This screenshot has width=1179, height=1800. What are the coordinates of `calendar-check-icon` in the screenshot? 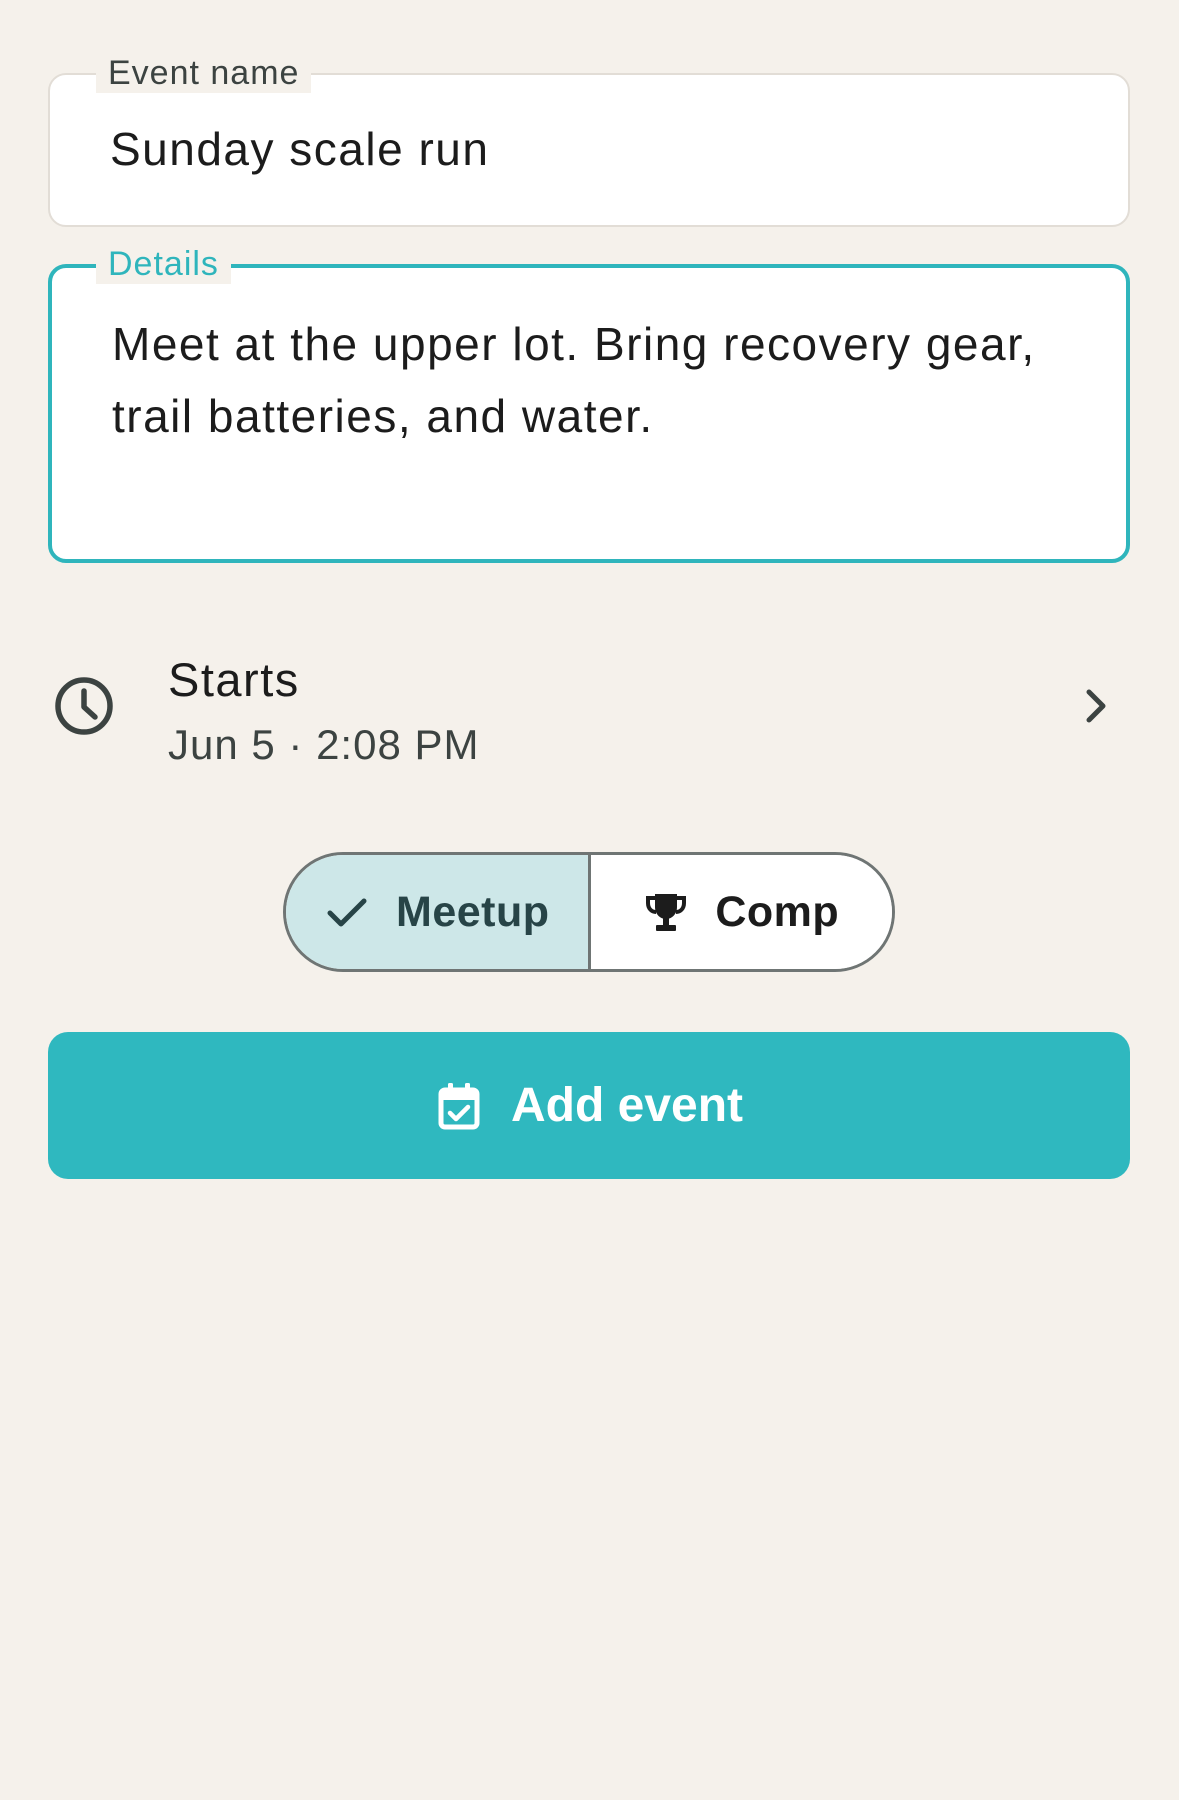 It's located at (459, 1105).